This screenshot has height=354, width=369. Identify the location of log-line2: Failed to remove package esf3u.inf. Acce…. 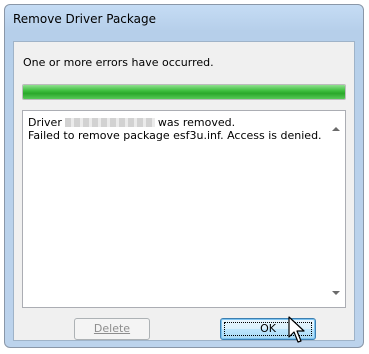
(175, 135).